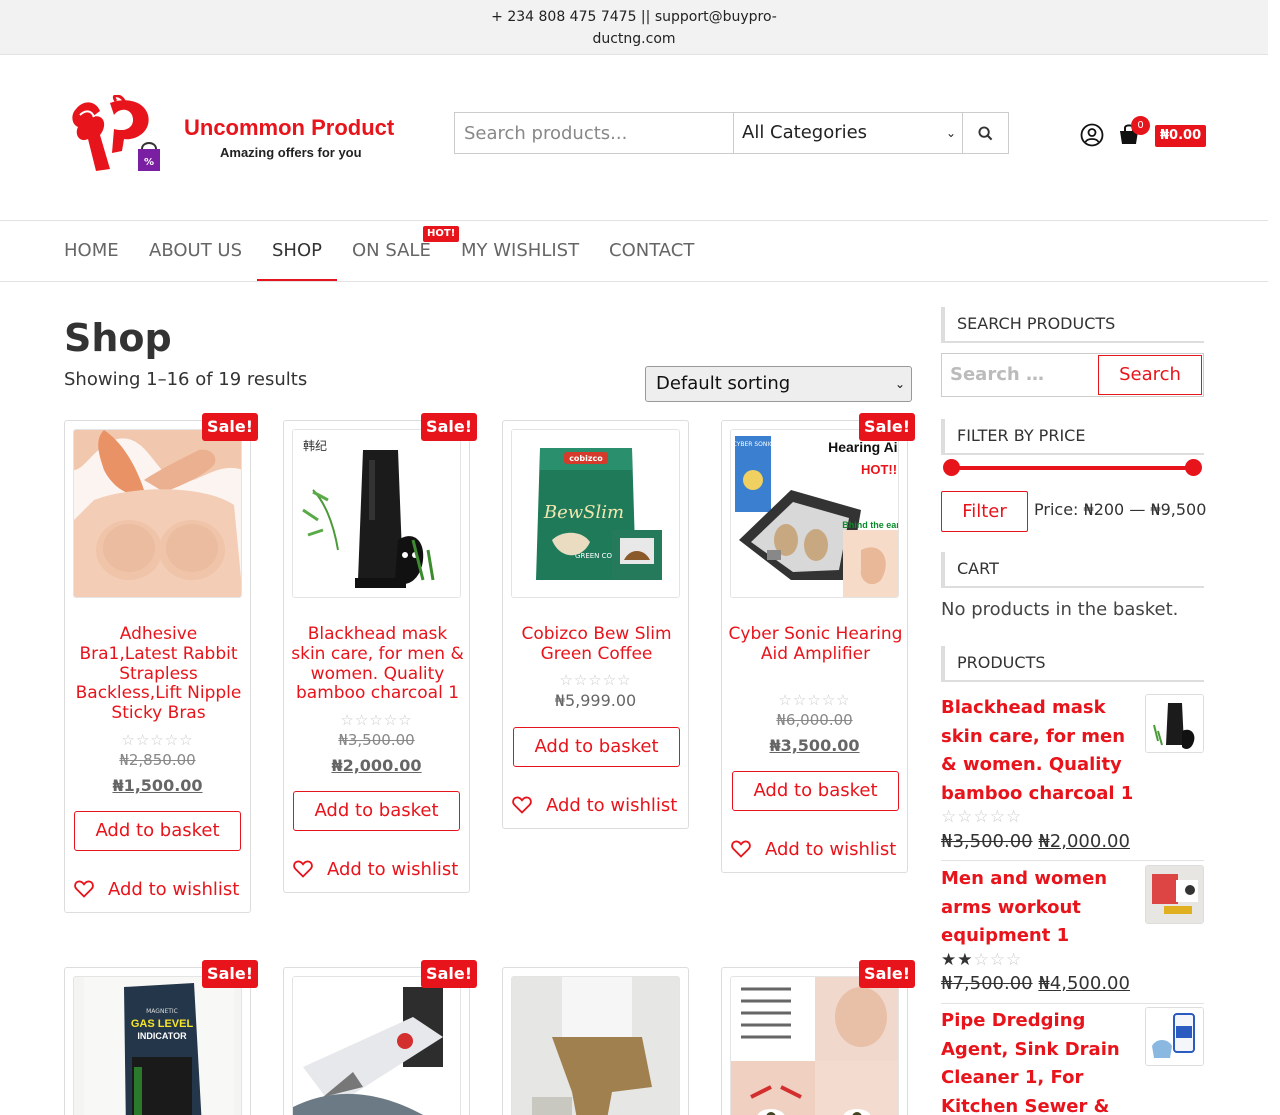 The image size is (1280, 1115). Describe the element at coordinates (951, 467) in the screenshot. I see `price-slider-min-handle` at that location.